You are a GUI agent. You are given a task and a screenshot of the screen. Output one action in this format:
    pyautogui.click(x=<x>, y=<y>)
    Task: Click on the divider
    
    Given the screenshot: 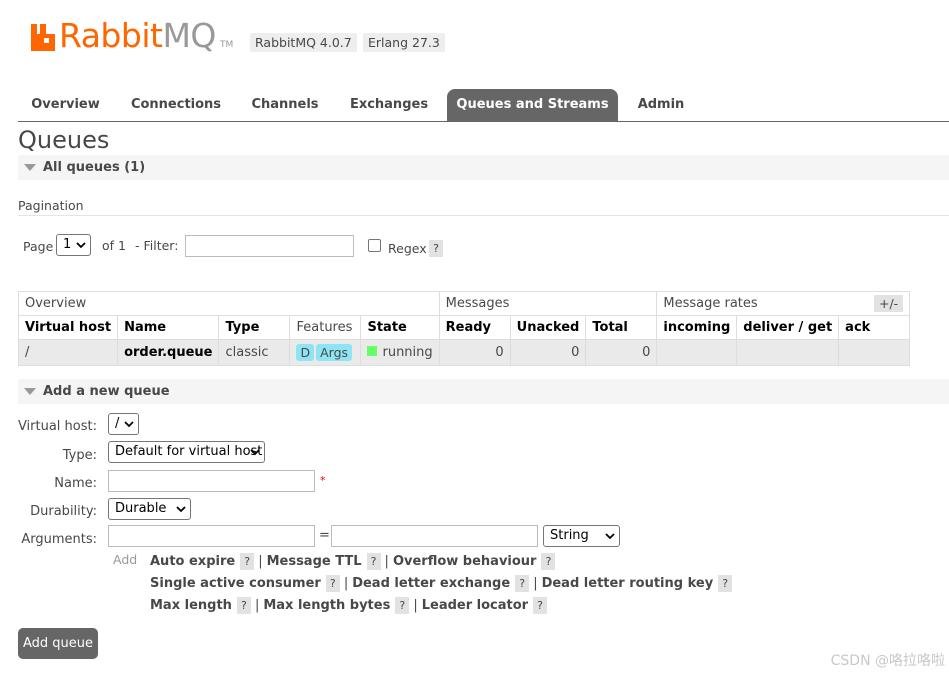 What is the action you would take?
    pyautogui.click(x=483, y=215)
    